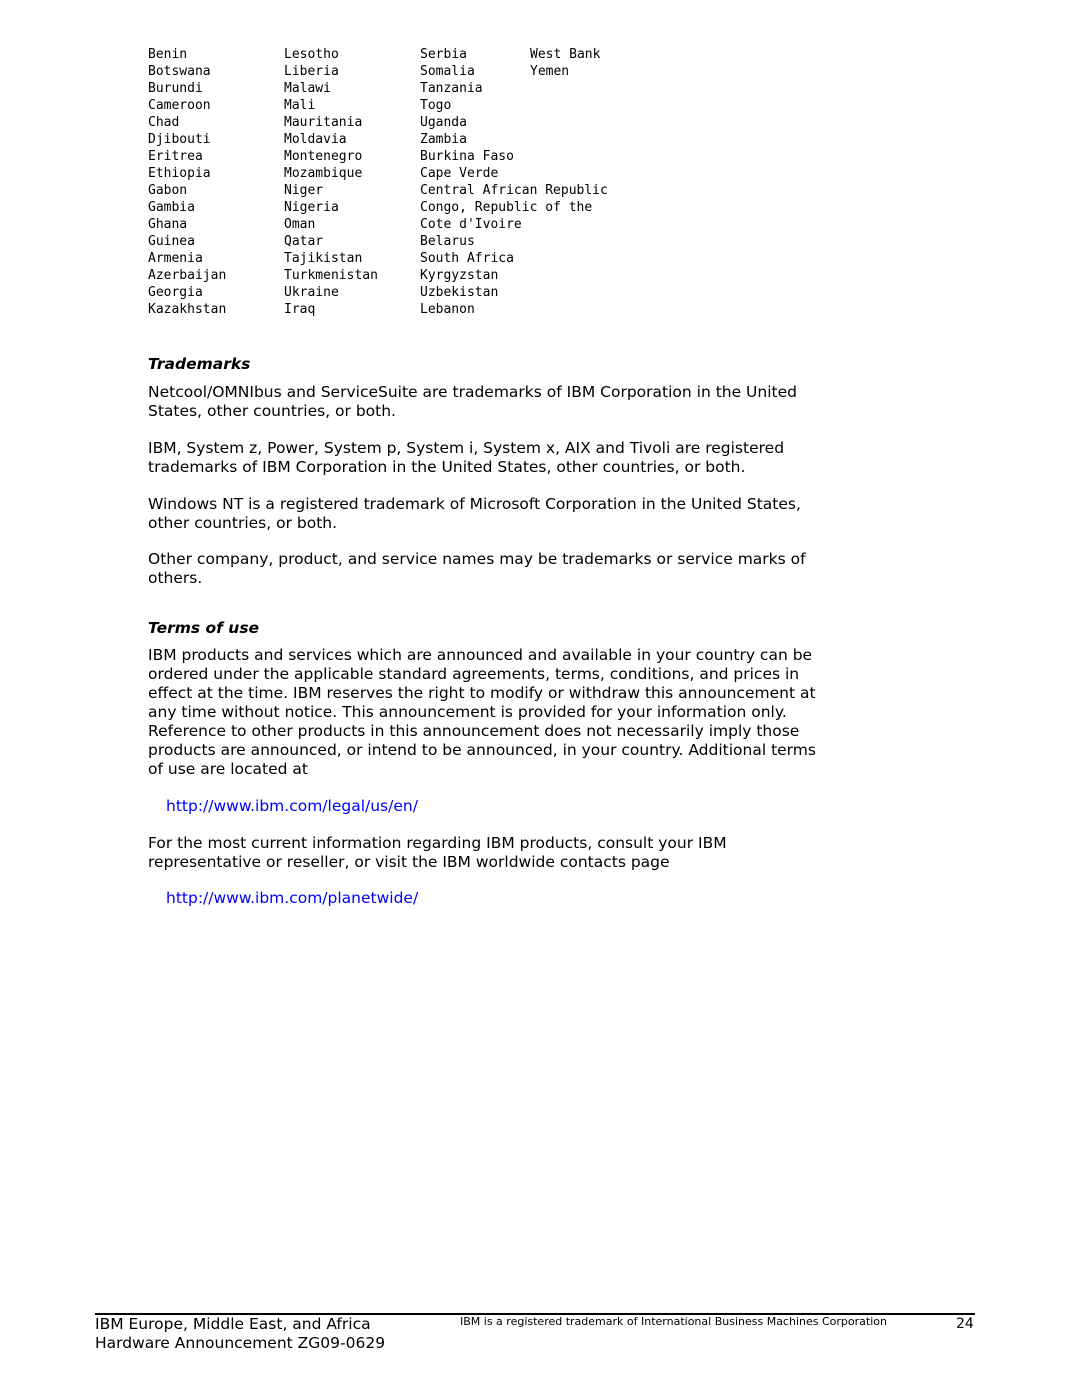 The width and height of the screenshot is (1080, 1397). I want to click on country-row: Kazakhstan Iraq Lebanon, so click(399, 309).